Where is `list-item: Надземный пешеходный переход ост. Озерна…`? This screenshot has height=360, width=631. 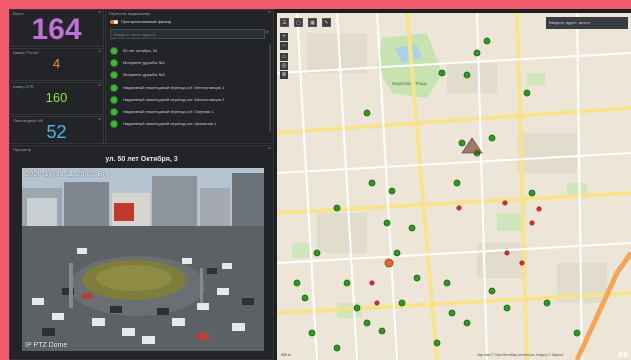
list-item: Надземный пешеходный переход ост. Озерна… is located at coordinates (190, 112).